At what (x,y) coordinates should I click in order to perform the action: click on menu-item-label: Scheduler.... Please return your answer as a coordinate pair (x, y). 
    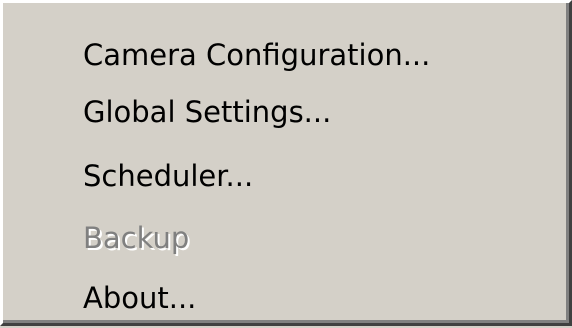
    Looking at the image, I should click on (168, 176).